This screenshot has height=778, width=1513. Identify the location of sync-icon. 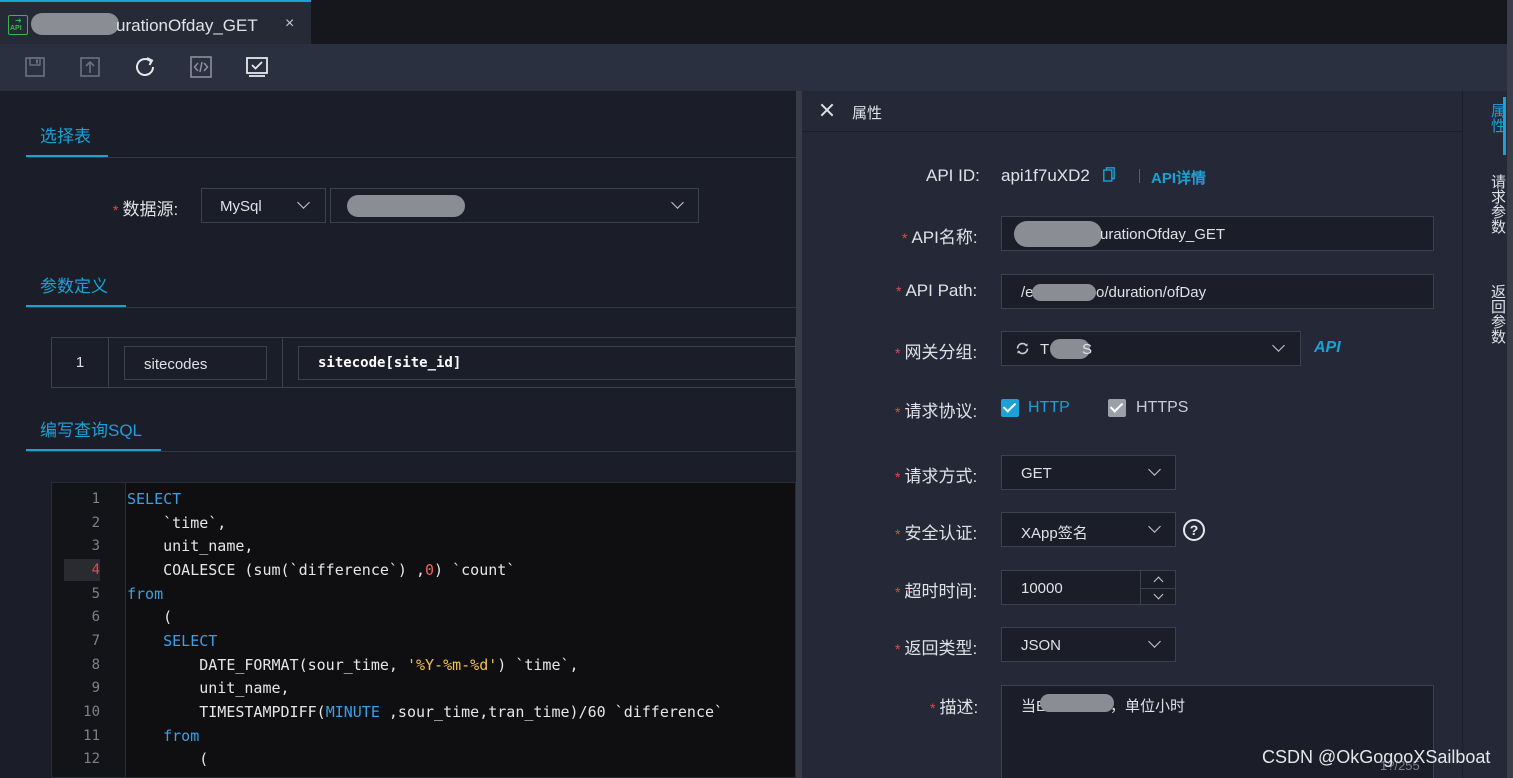
(1022, 348).